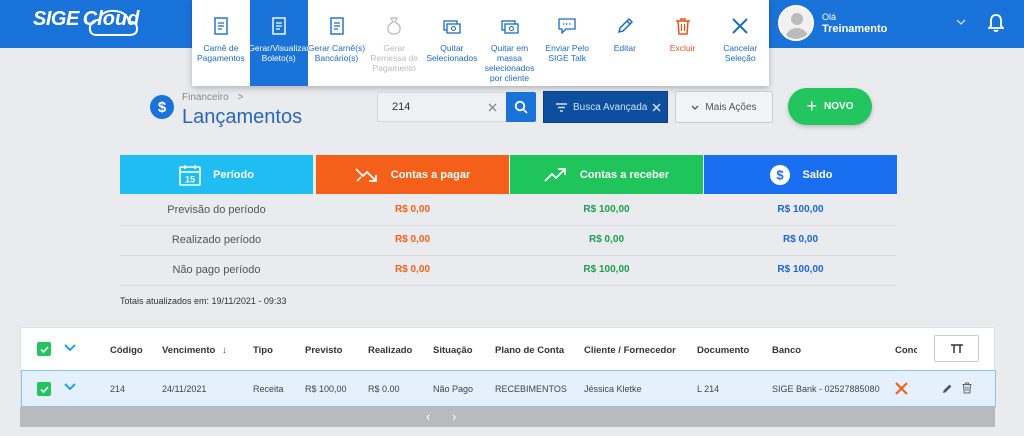  What do you see at coordinates (740, 53) in the screenshot?
I see `action-label: Cancelar Seleção` at bounding box center [740, 53].